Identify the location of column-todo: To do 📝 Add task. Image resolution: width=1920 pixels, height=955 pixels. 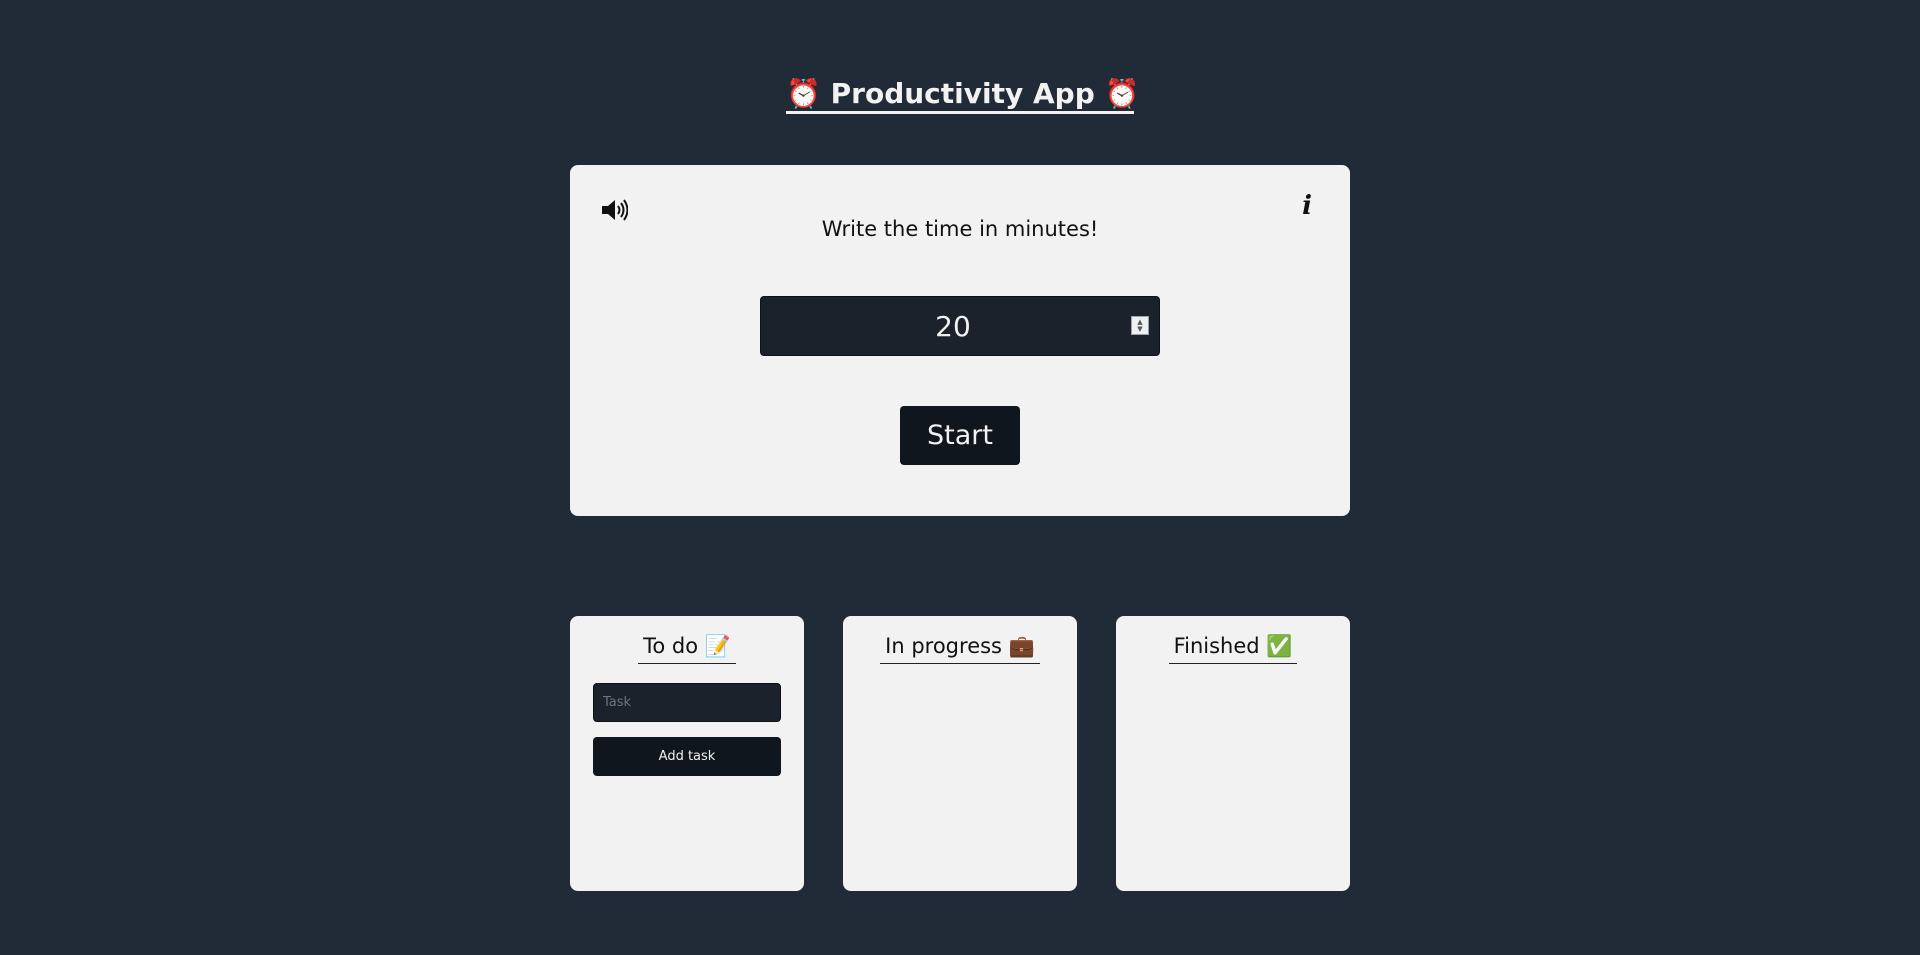
(687, 753).